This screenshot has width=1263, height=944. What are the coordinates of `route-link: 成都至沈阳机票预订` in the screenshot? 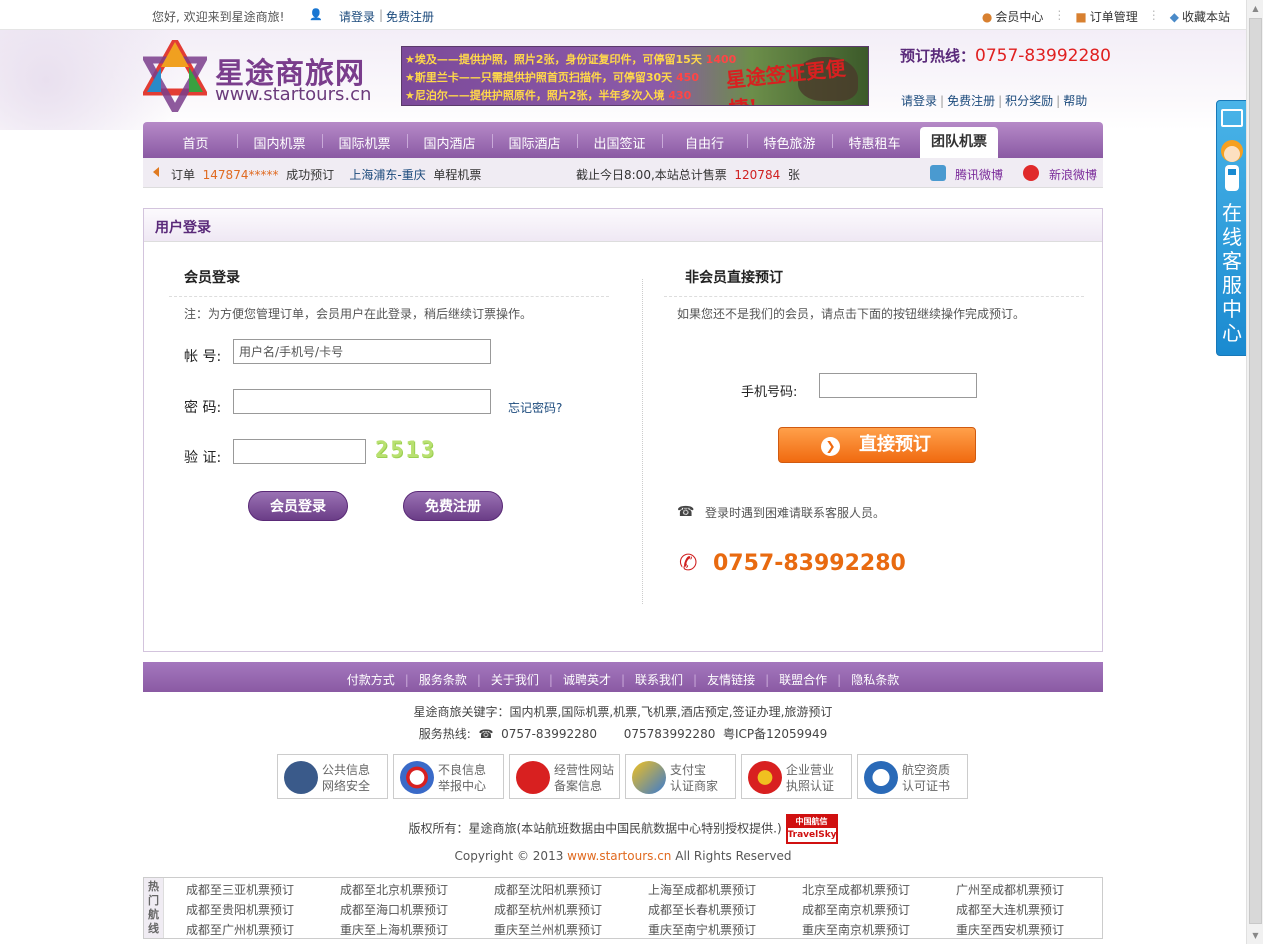 It's located at (548, 889).